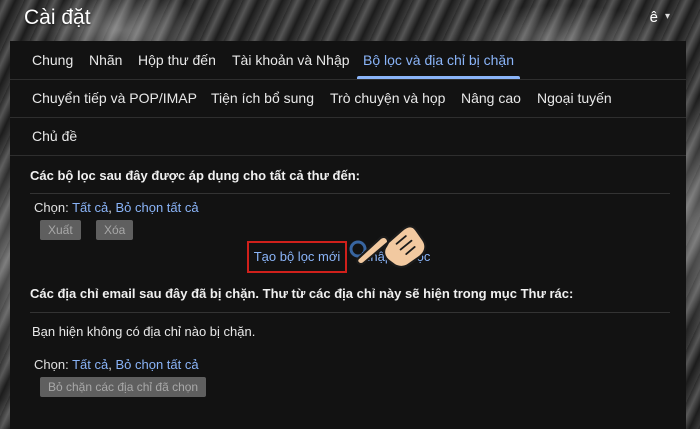 The height and width of the screenshot is (429, 700). I want to click on export-button: Xuất, so click(60, 230).